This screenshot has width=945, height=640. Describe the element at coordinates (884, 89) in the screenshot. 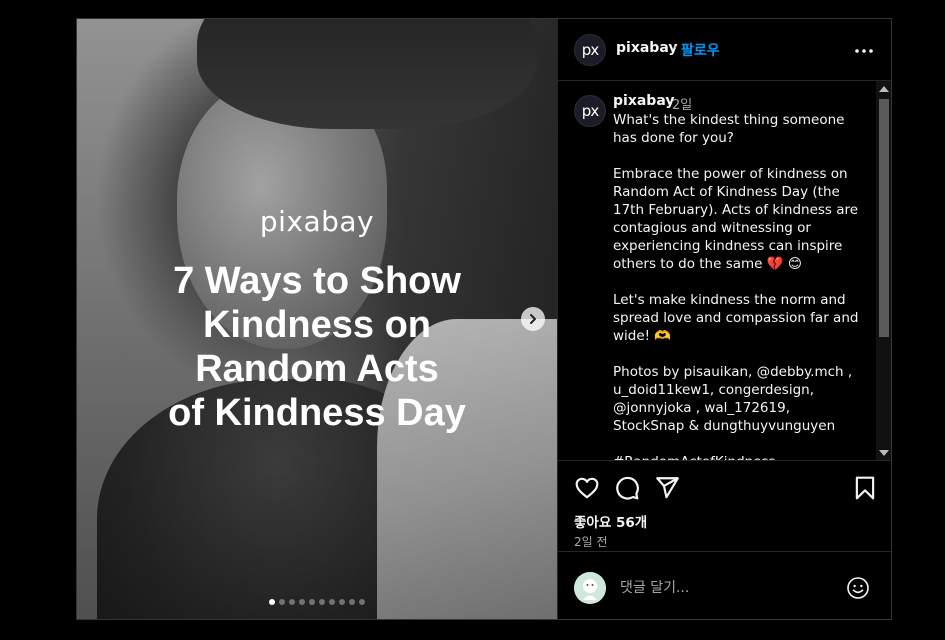

I see `scroll-up-arrow` at that location.